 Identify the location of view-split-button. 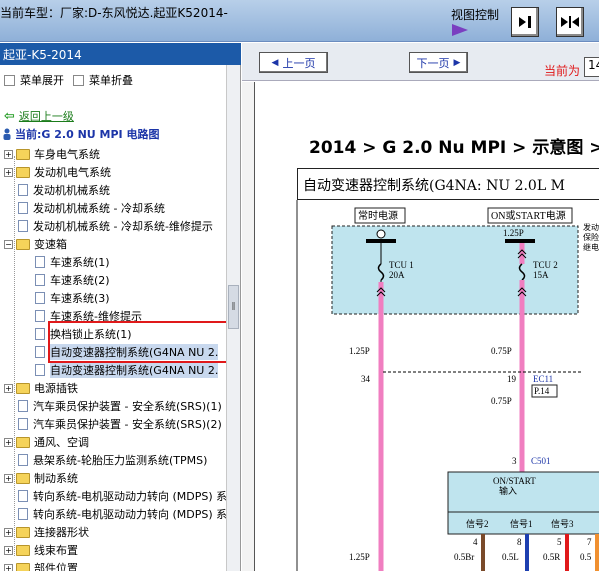
(570, 22).